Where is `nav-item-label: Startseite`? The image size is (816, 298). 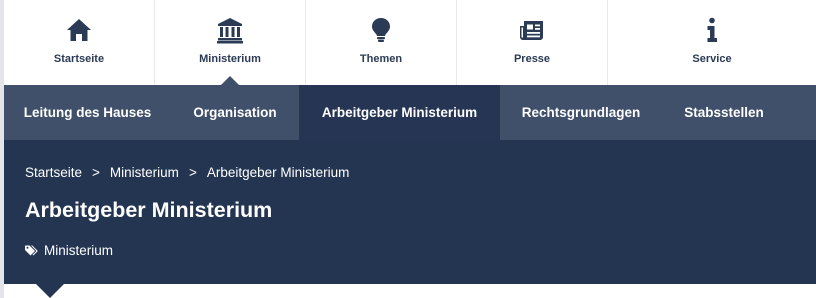
nav-item-label: Startseite is located at coordinates (79, 59).